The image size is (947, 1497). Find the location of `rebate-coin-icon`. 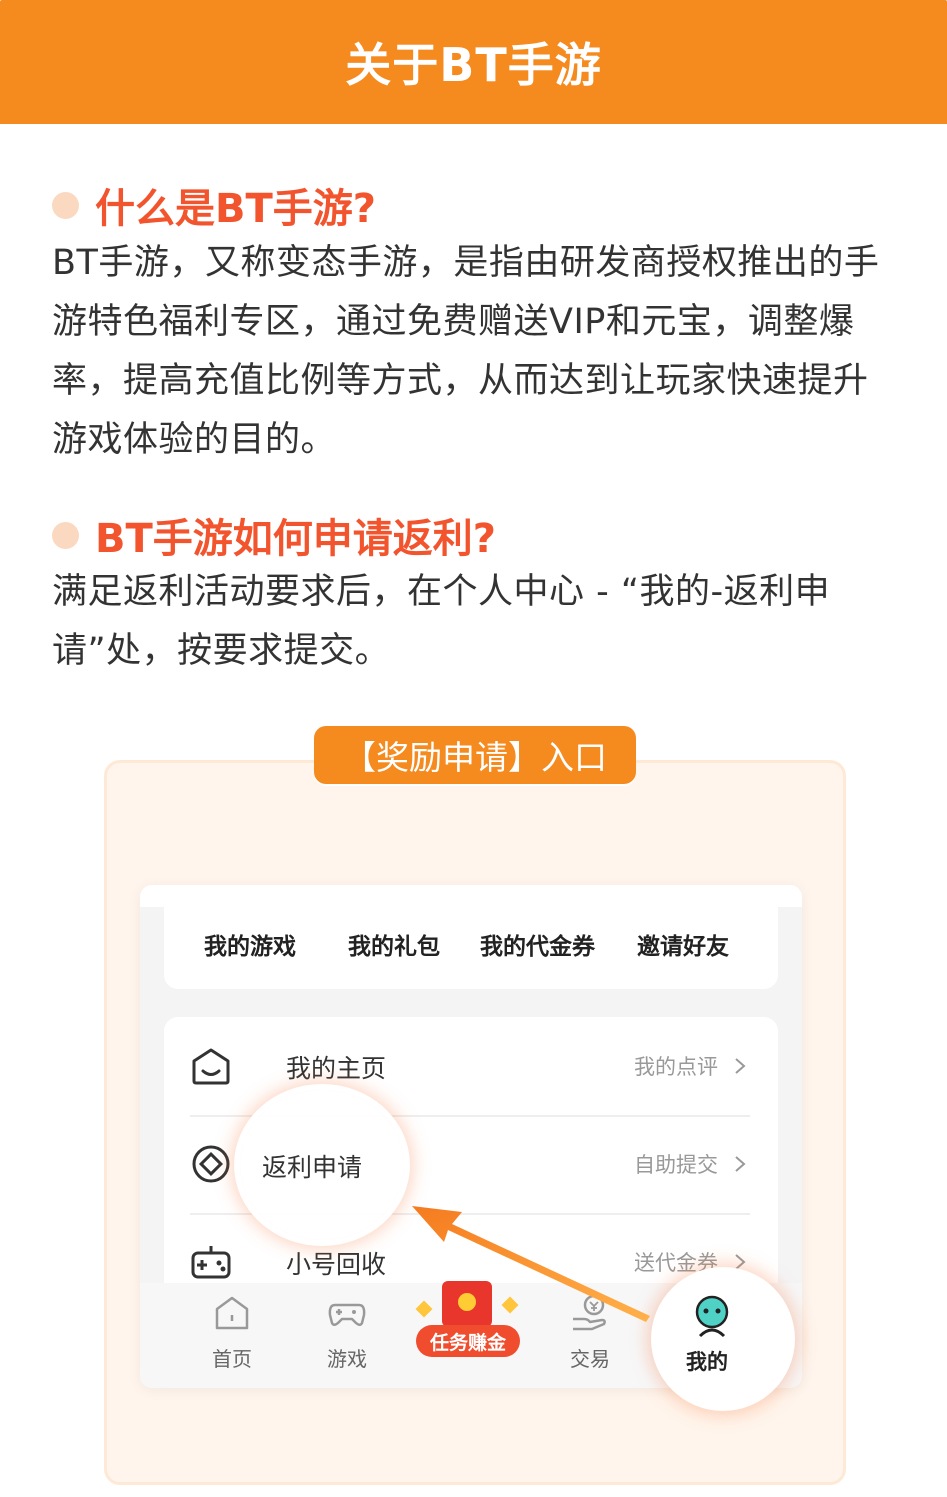

rebate-coin-icon is located at coordinates (211, 1164).